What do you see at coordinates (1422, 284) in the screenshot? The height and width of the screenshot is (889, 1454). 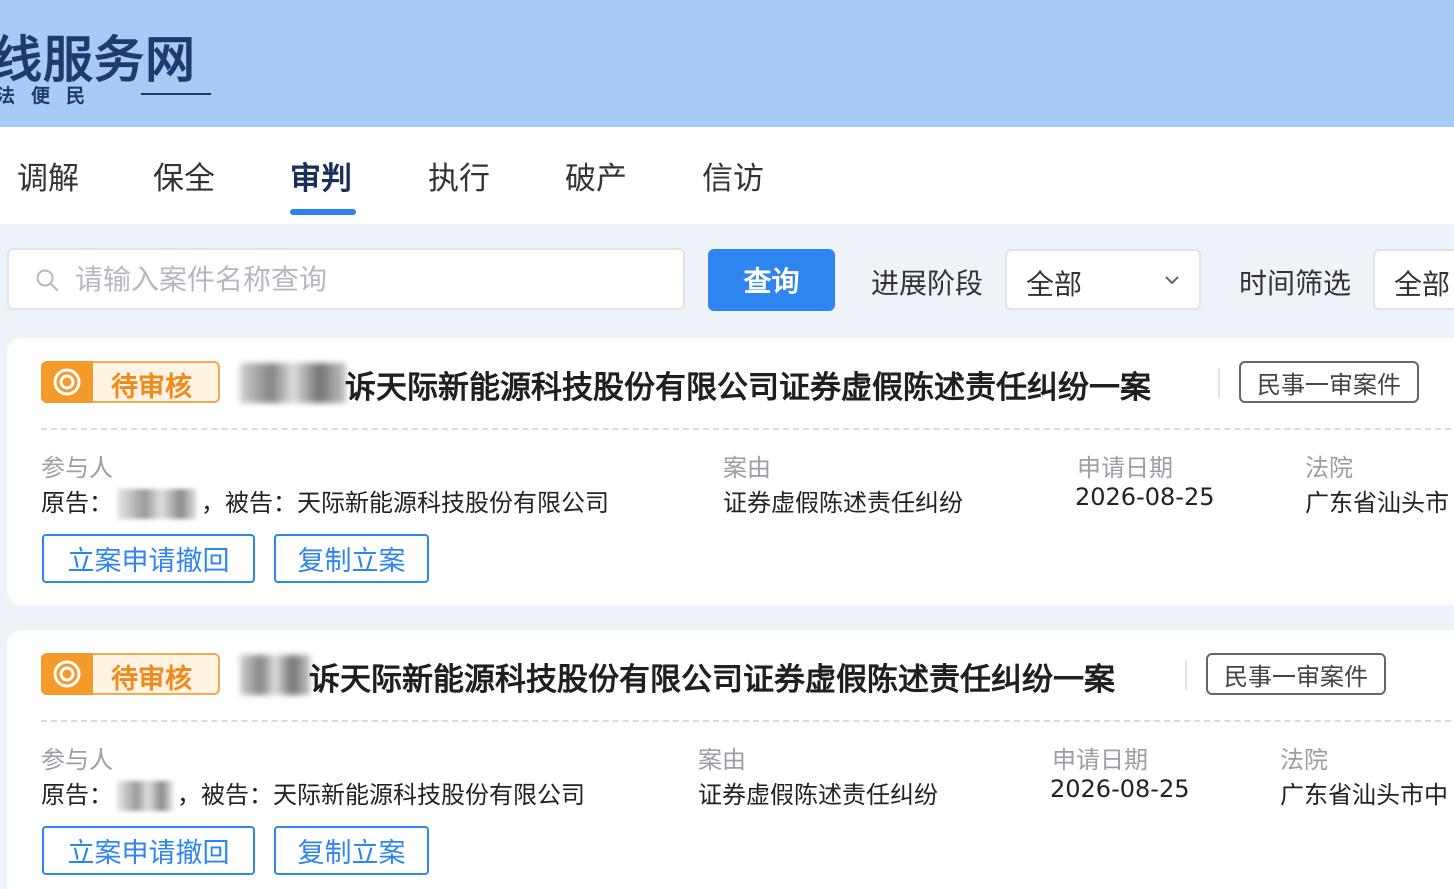 I see `time-select-value: 全部` at bounding box center [1422, 284].